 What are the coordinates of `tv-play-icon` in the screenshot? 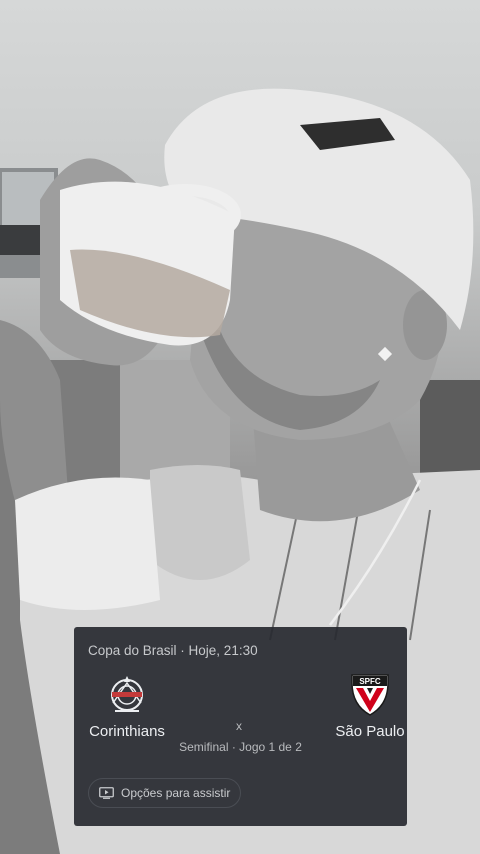 It's located at (106, 793).